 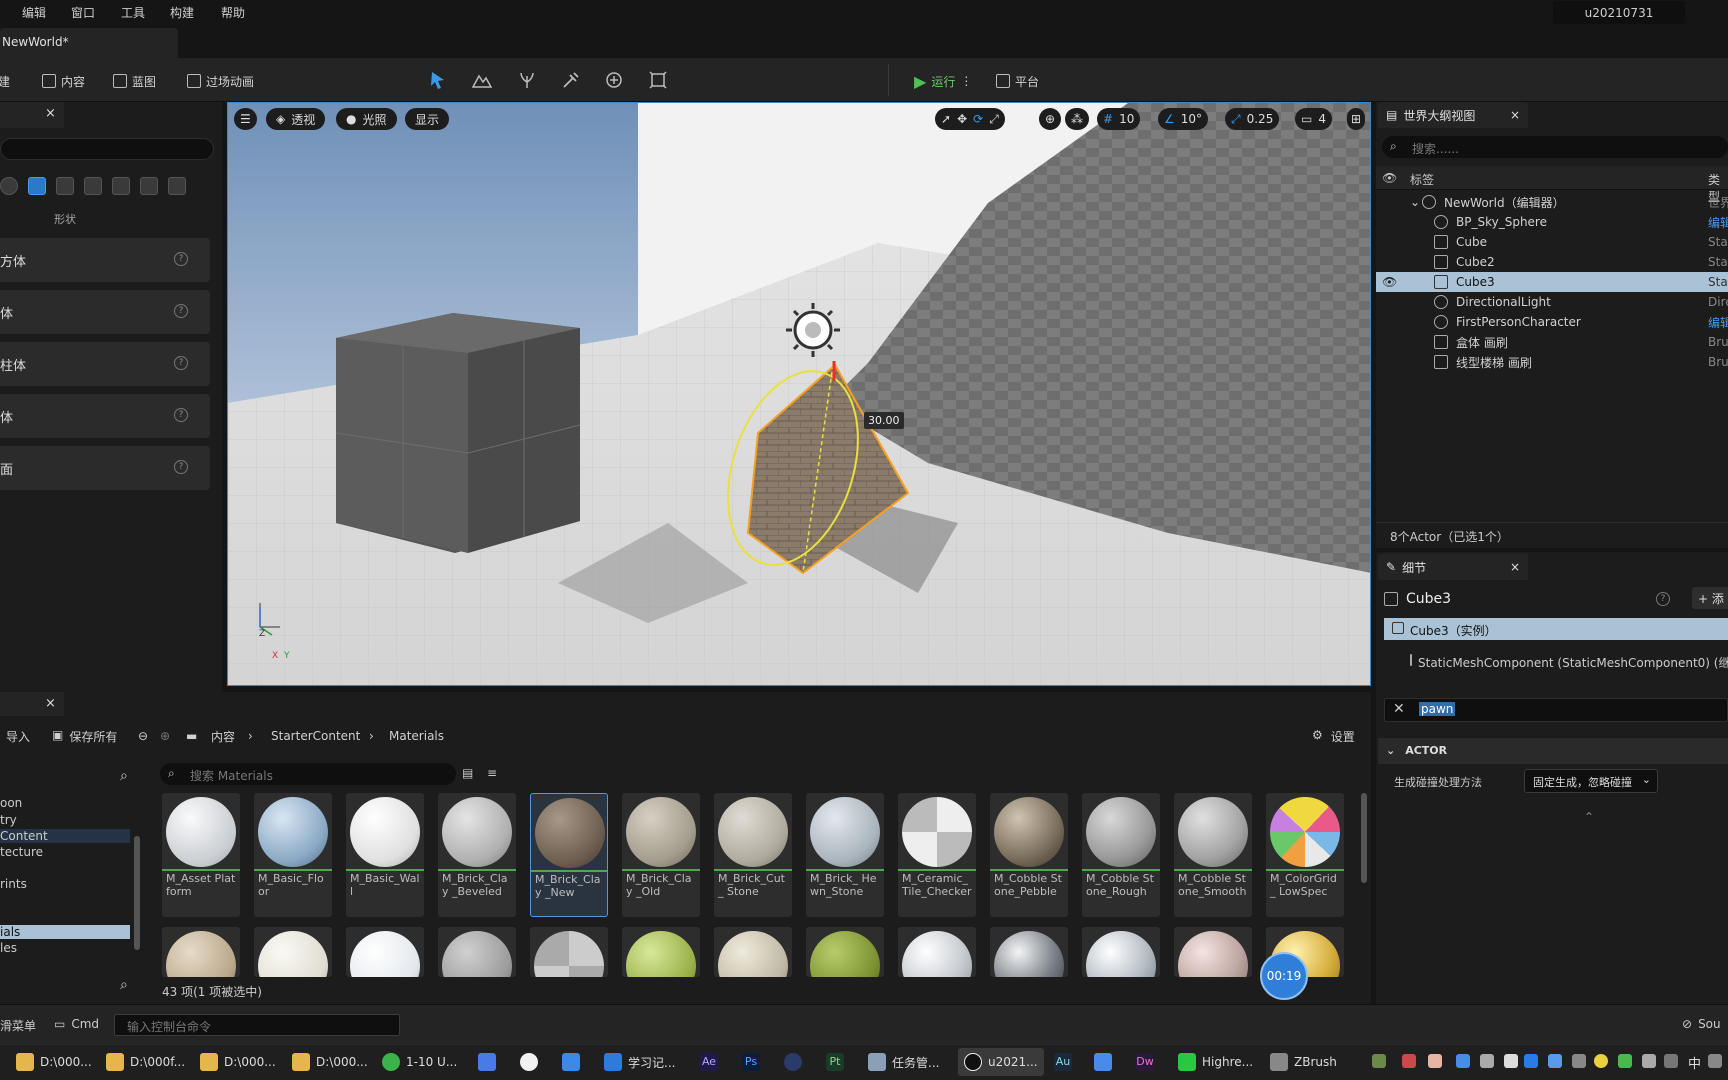 What do you see at coordinates (63, 81) in the screenshot?
I see `content-button: 内容` at bounding box center [63, 81].